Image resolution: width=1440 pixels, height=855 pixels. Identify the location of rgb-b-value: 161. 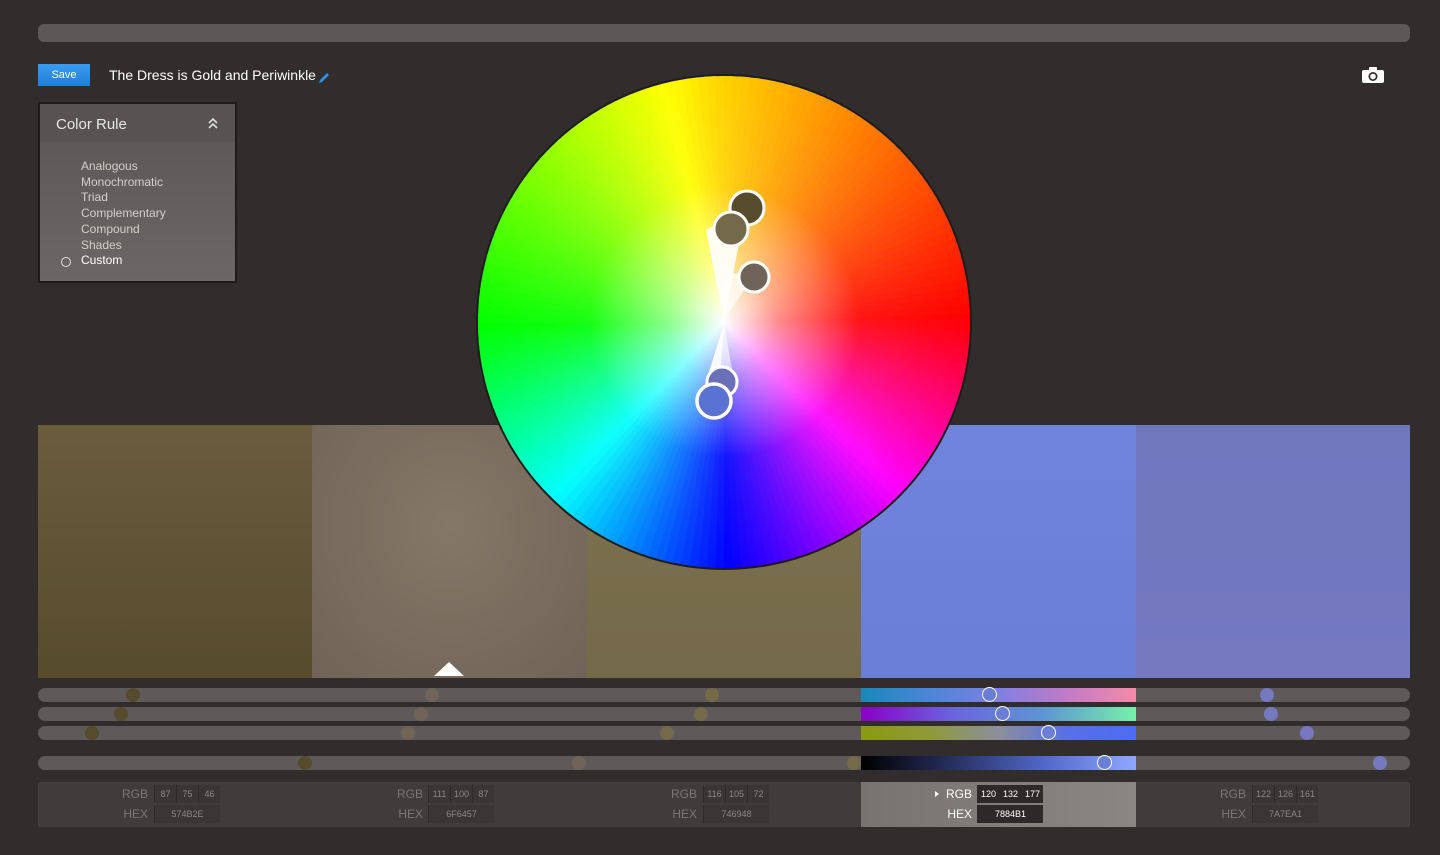
(1307, 794).